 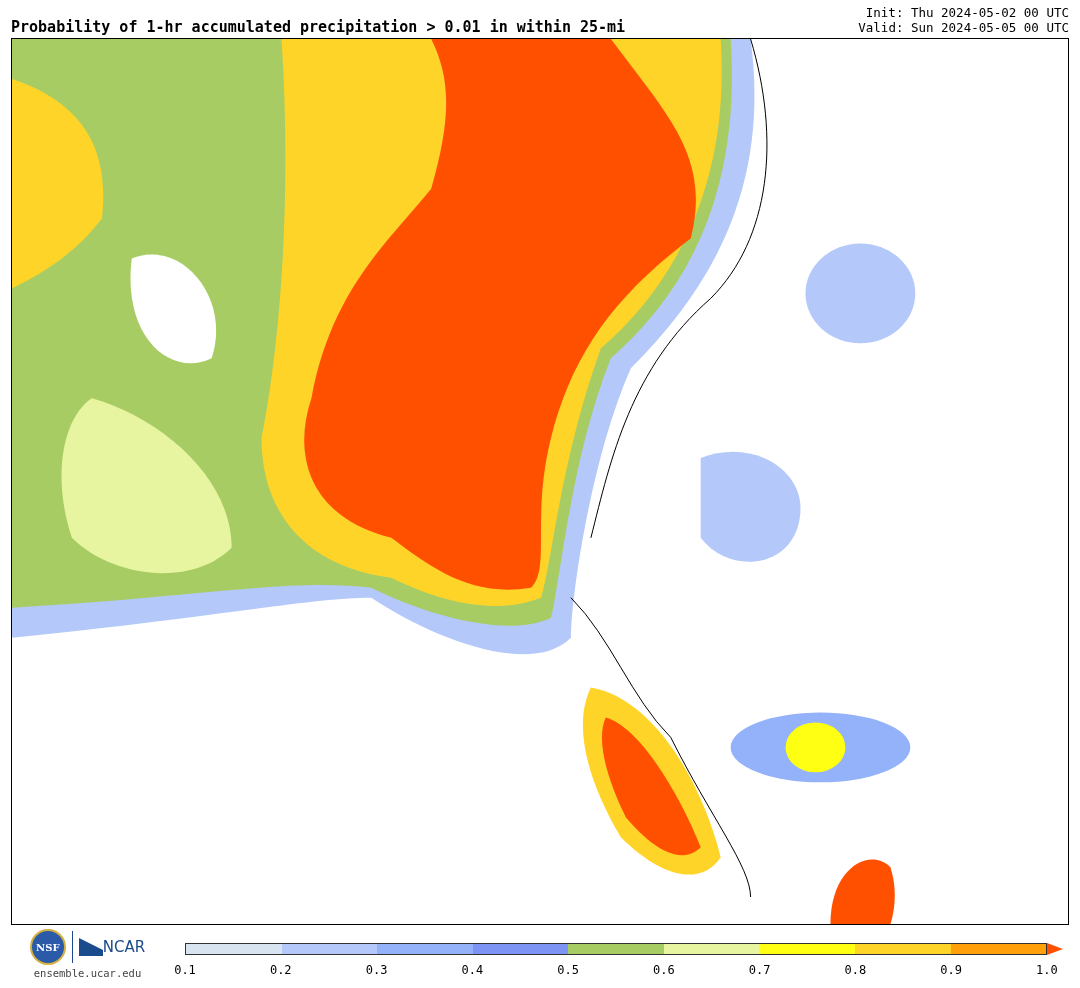 What do you see at coordinates (47, 947) in the screenshot?
I see `nsf-logo: NSF` at bounding box center [47, 947].